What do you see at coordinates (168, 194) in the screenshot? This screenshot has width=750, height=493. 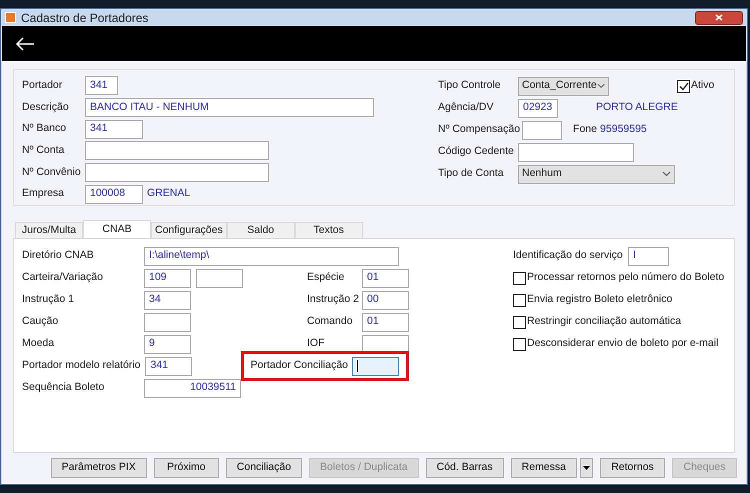 I see `company-name: GRENAL` at bounding box center [168, 194].